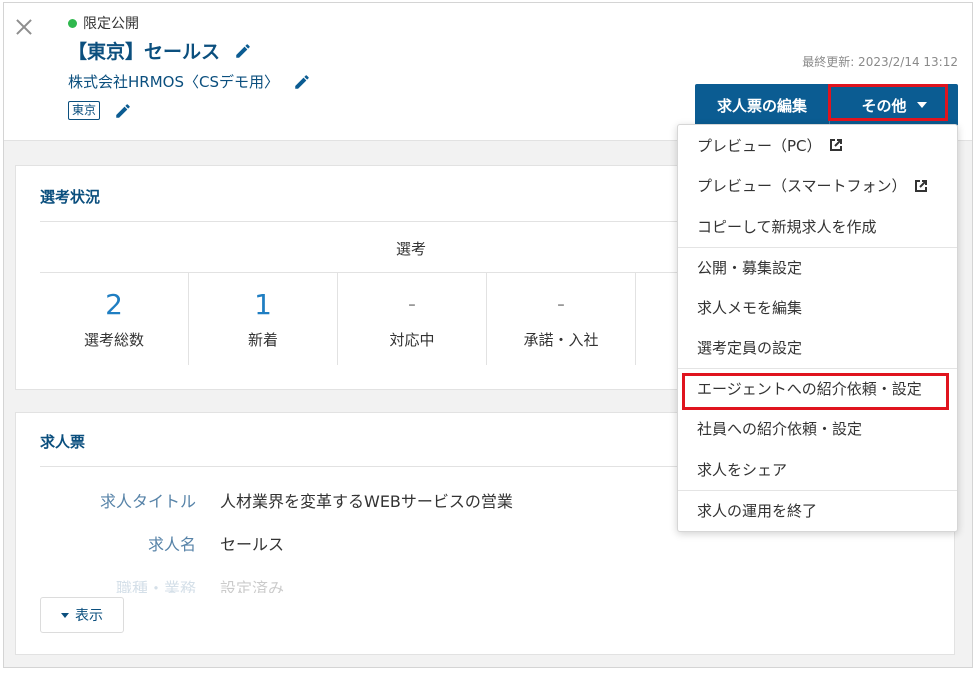 This screenshot has height=673, width=977. Describe the element at coordinates (880, 62) in the screenshot. I see `last-updated: 最終更新: 2023/2/14 13:12` at that location.